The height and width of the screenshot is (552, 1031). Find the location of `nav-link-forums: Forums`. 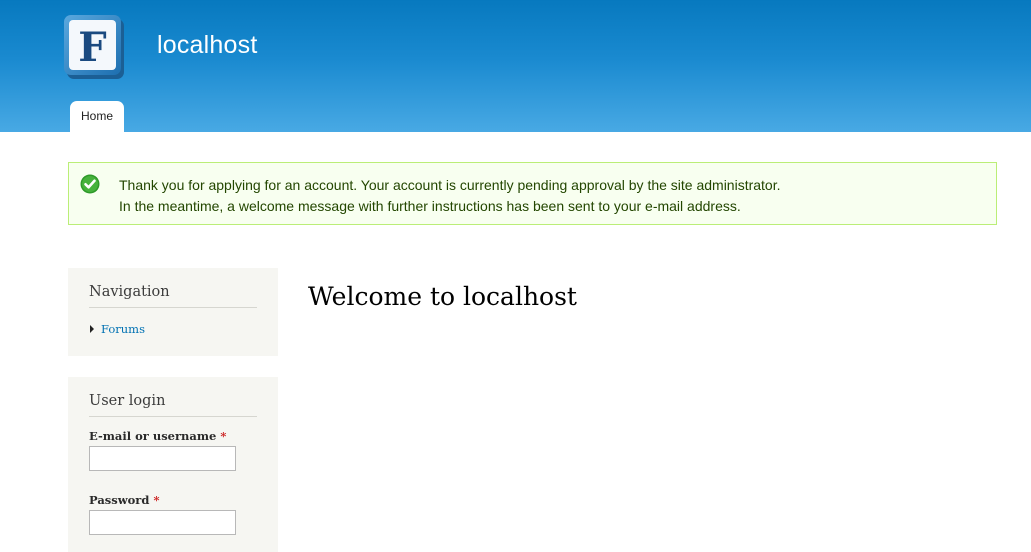

nav-link-forums: Forums is located at coordinates (123, 329).